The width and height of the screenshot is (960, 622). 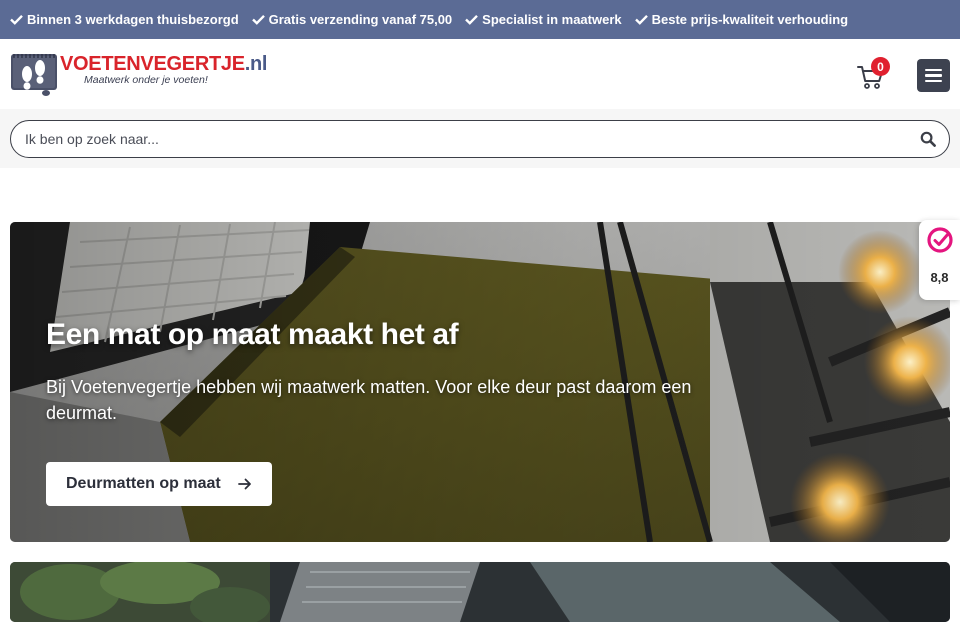 What do you see at coordinates (146, 80) in the screenshot?
I see `logo-tagline: Maatwerk onder je voeten!` at bounding box center [146, 80].